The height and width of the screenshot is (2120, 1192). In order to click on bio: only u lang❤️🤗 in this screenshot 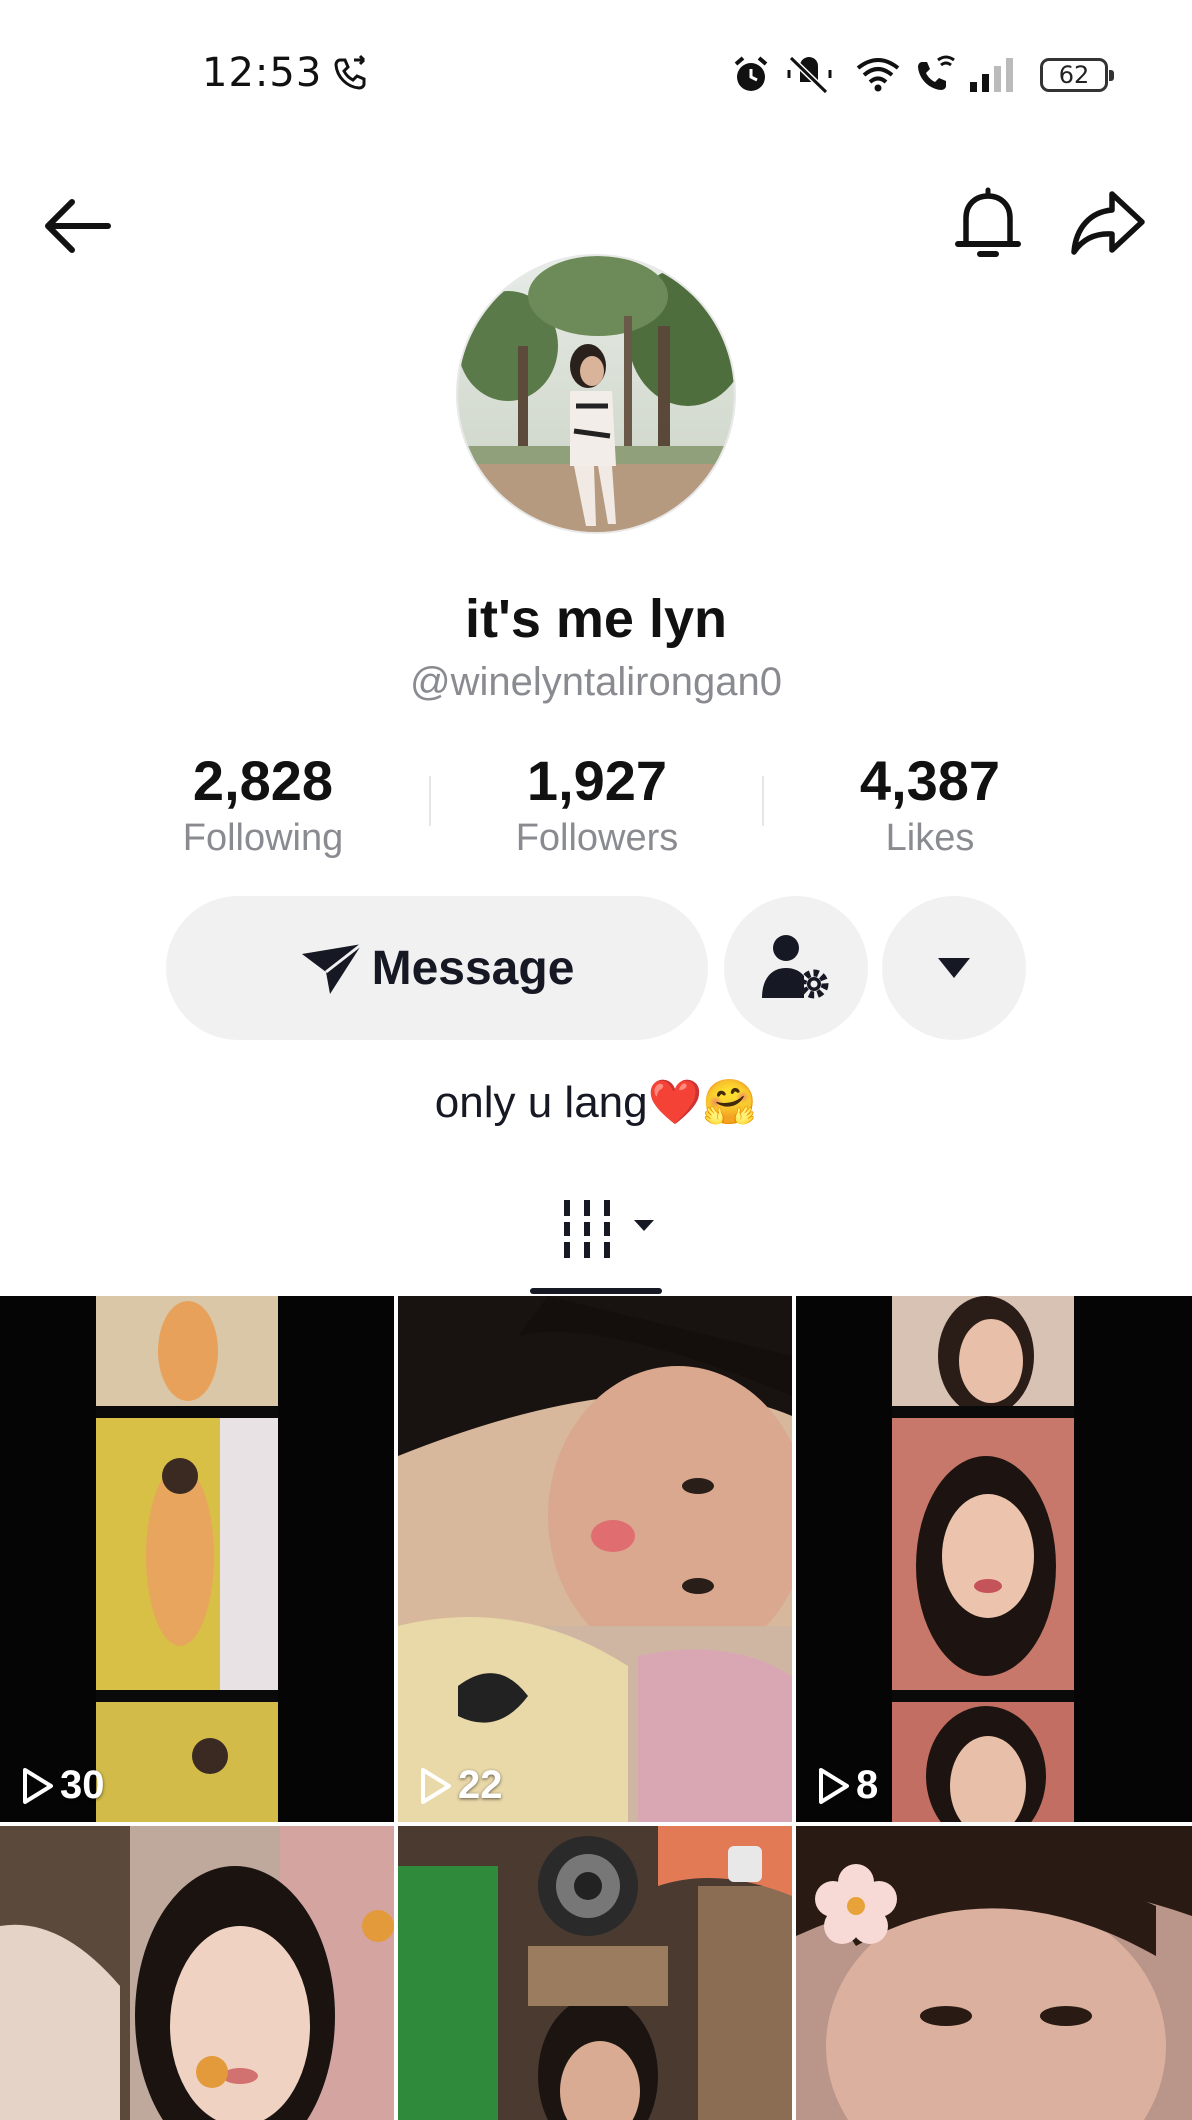, I will do `click(596, 1102)`.